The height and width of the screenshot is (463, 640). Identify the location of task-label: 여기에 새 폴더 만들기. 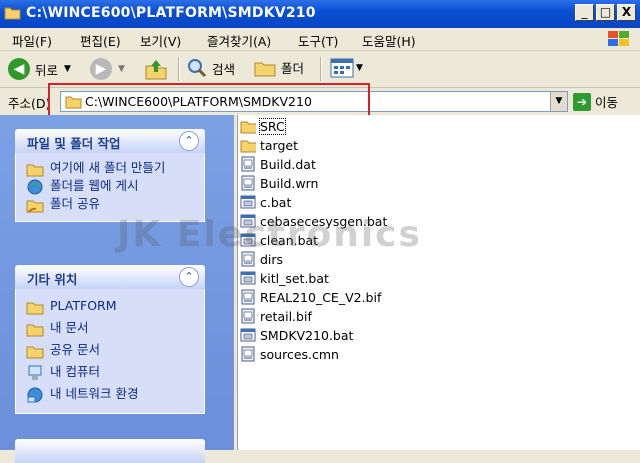
(108, 167).